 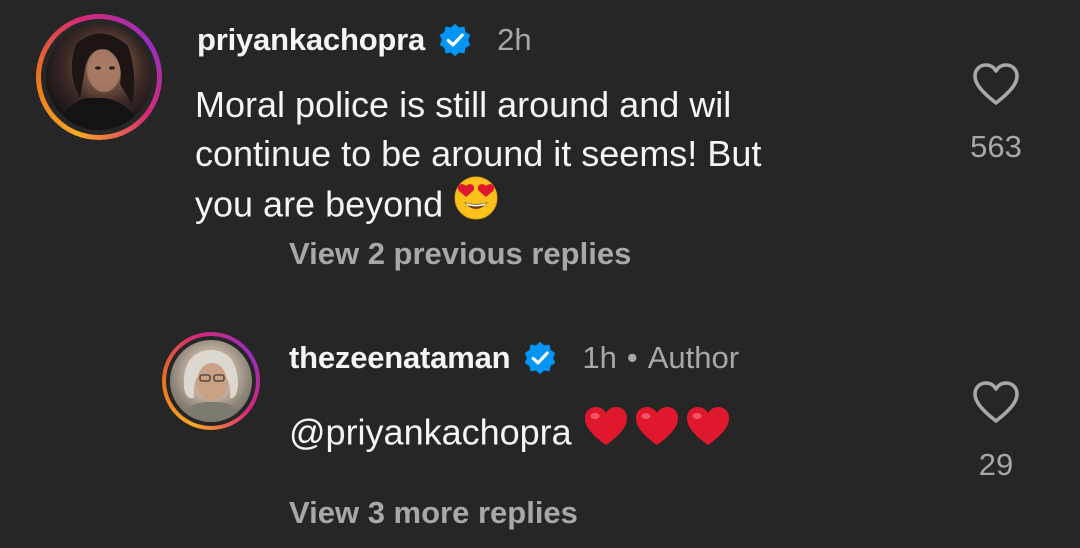 What do you see at coordinates (693, 357) in the screenshot?
I see `author-badge: Author` at bounding box center [693, 357].